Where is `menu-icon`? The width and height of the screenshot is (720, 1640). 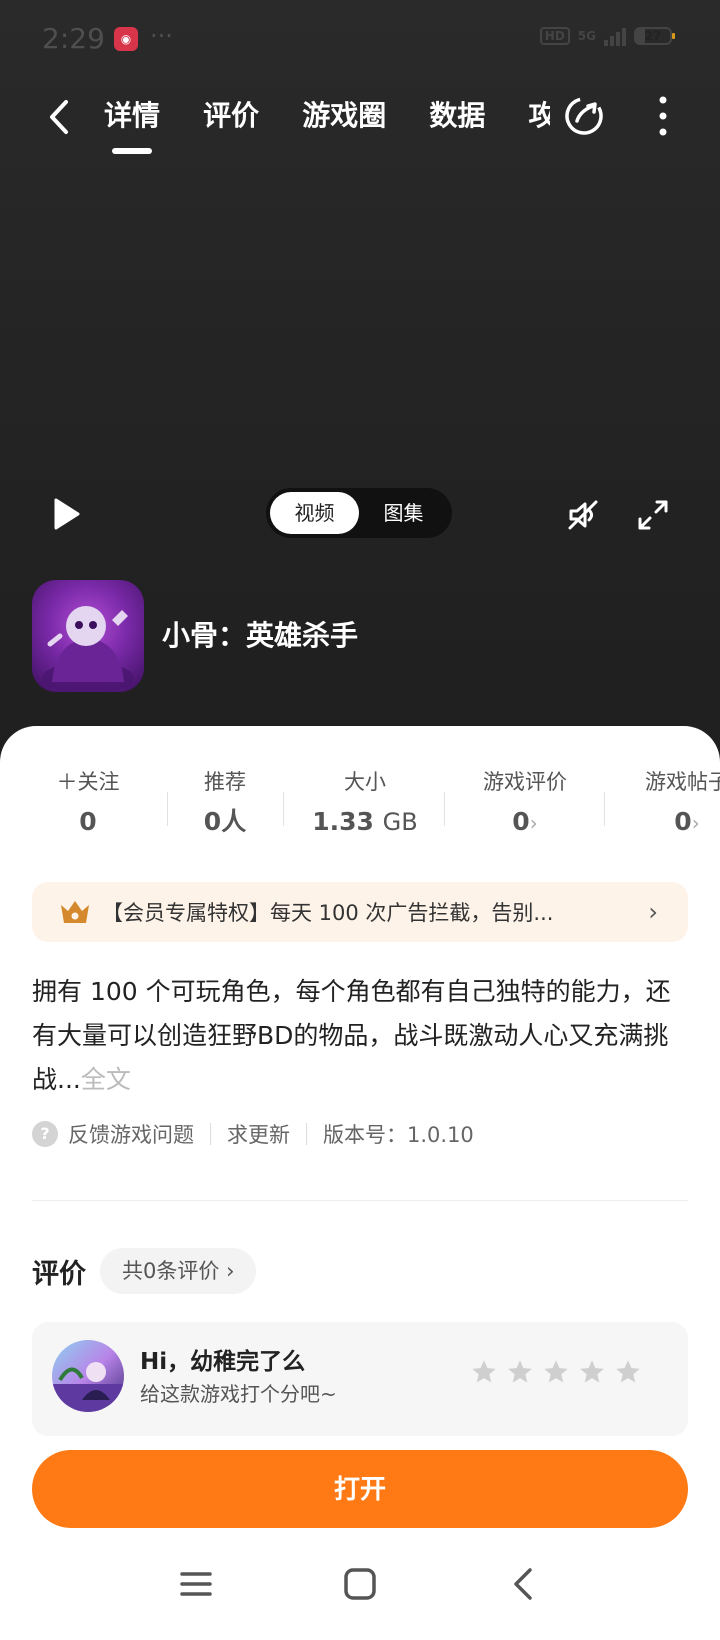
menu-icon is located at coordinates (196, 1584).